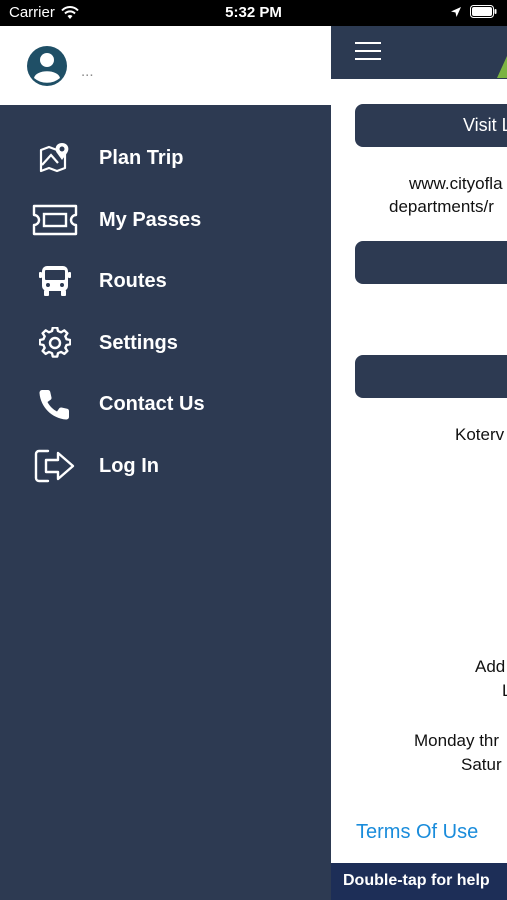  I want to click on second-action-button: C, so click(431, 262).